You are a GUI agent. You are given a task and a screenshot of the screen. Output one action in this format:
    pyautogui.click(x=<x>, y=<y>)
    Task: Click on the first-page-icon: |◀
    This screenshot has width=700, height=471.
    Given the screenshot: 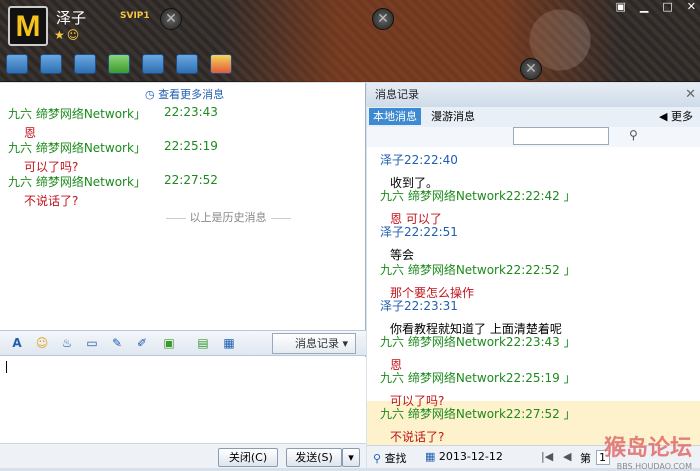 What is the action you would take?
    pyautogui.click(x=547, y=456)
    